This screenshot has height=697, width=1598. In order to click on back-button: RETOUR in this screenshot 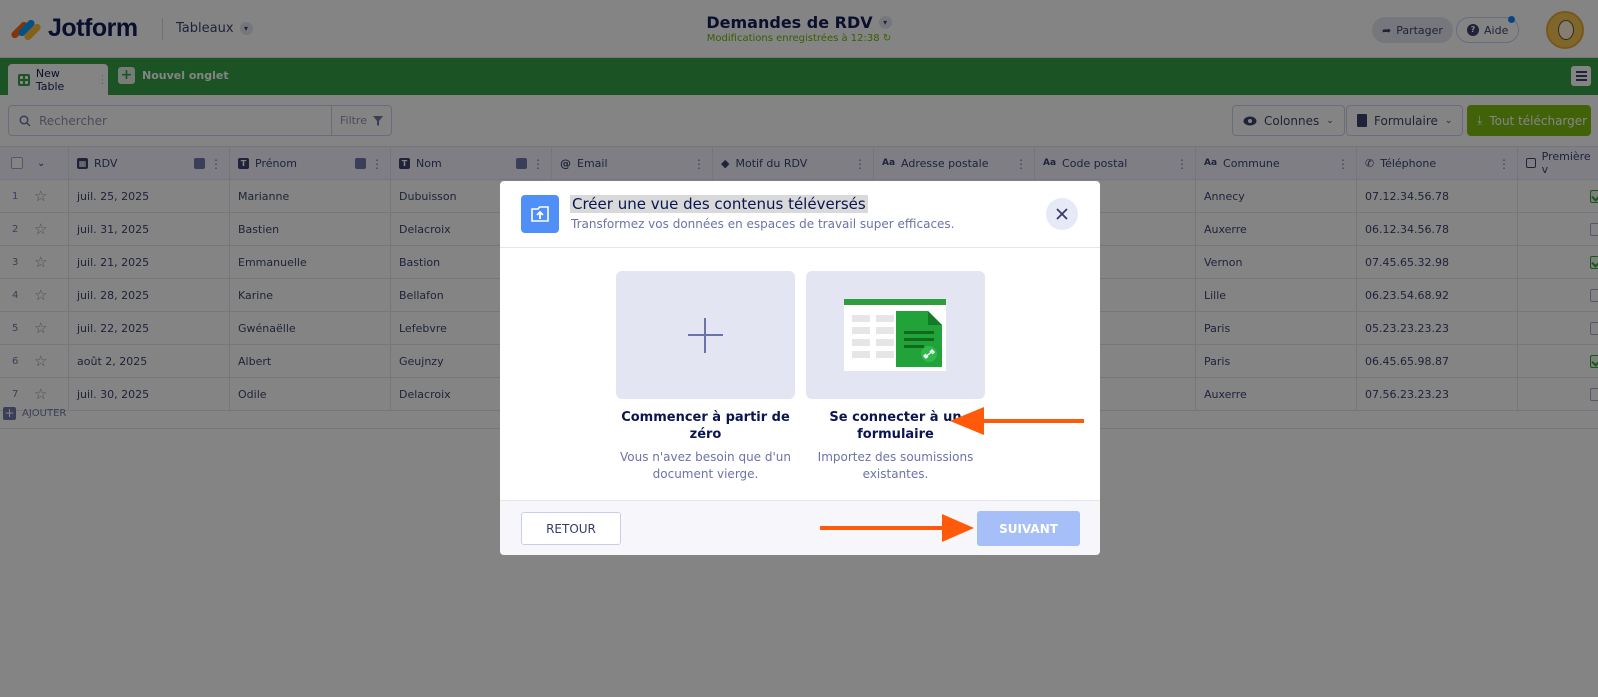, I will do `click(571, 528)`.